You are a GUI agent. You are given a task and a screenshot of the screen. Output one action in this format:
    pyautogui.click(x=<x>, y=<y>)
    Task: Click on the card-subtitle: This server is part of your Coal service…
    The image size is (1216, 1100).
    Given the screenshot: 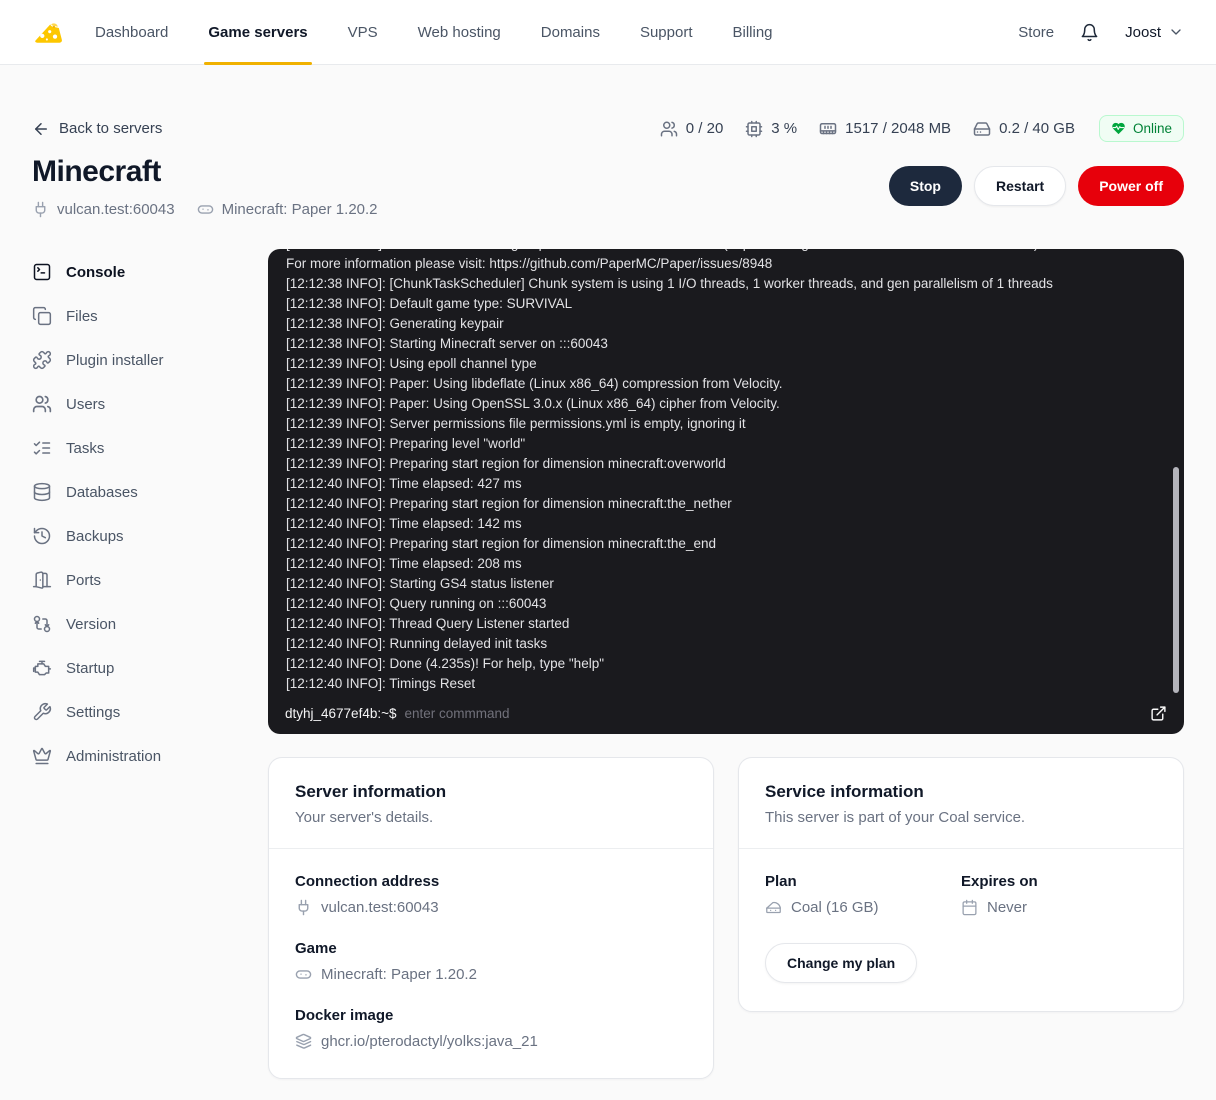 What is the action you would take?
    pyautogui.click(x=895, y=817)
    